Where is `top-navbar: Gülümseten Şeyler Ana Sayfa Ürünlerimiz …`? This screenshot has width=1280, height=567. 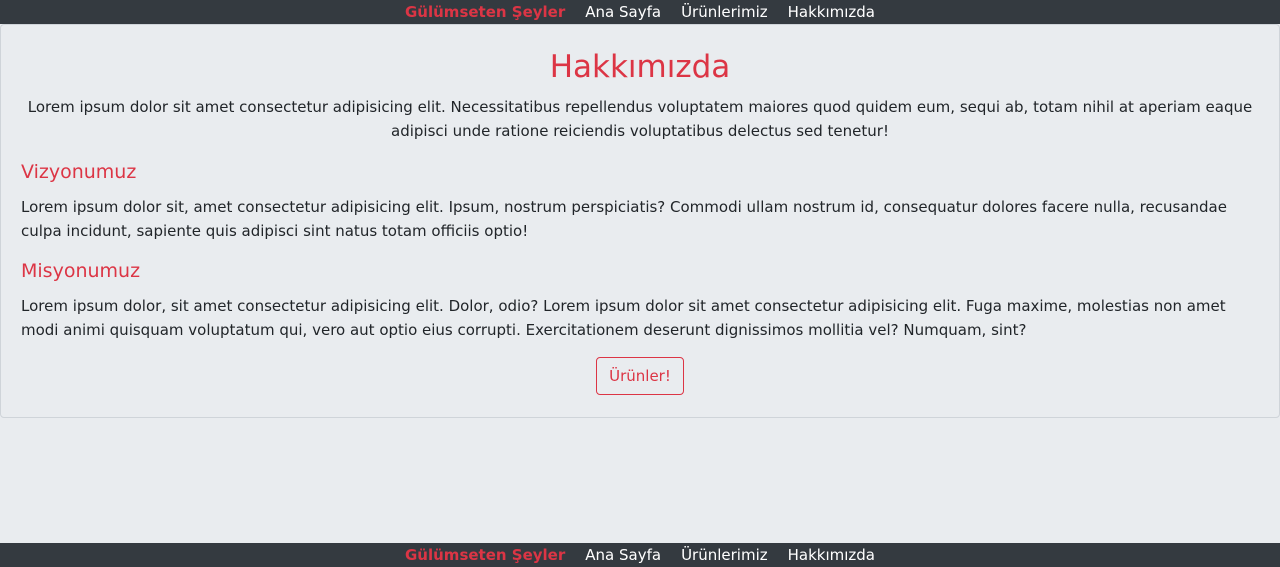 top-navbar: Gülümseten Şeyler Ana Sayfa Ürünlerimiz … is located at coordinates (640, 12).